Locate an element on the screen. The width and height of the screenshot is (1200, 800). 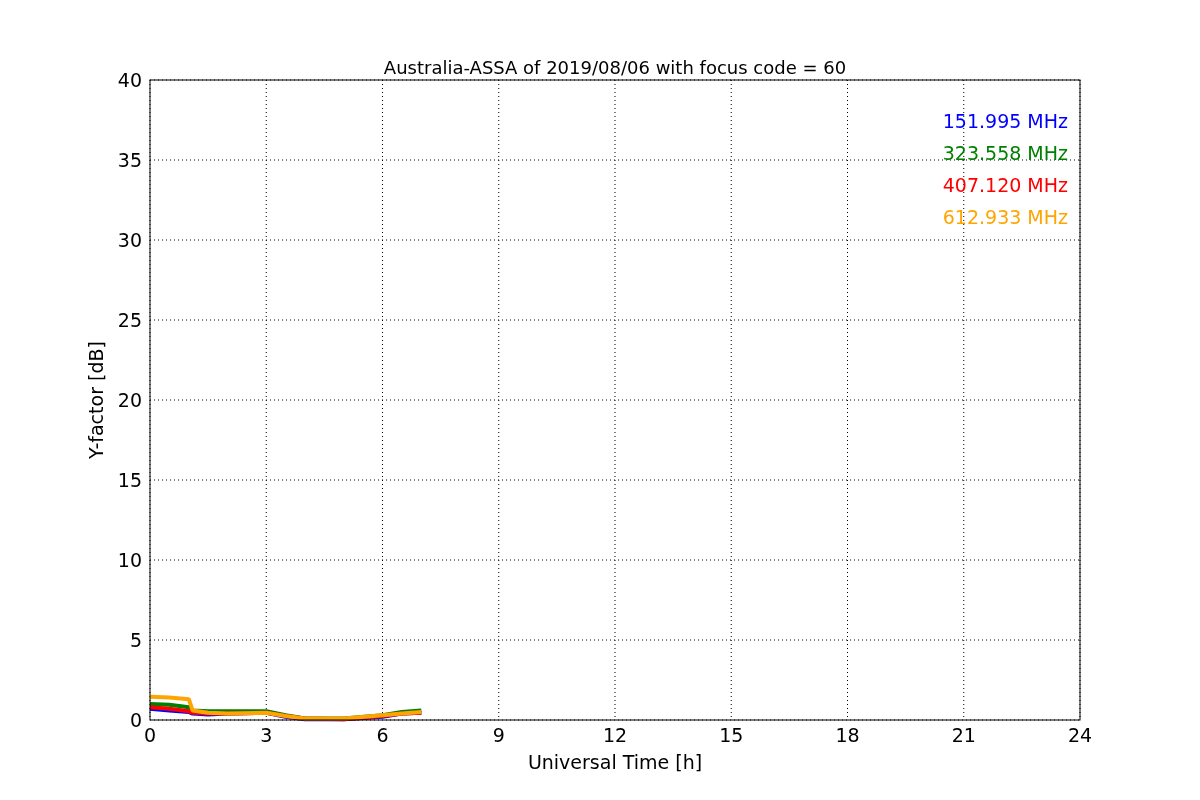
x-tick-label: 15 is located at coordinates (731, 735).